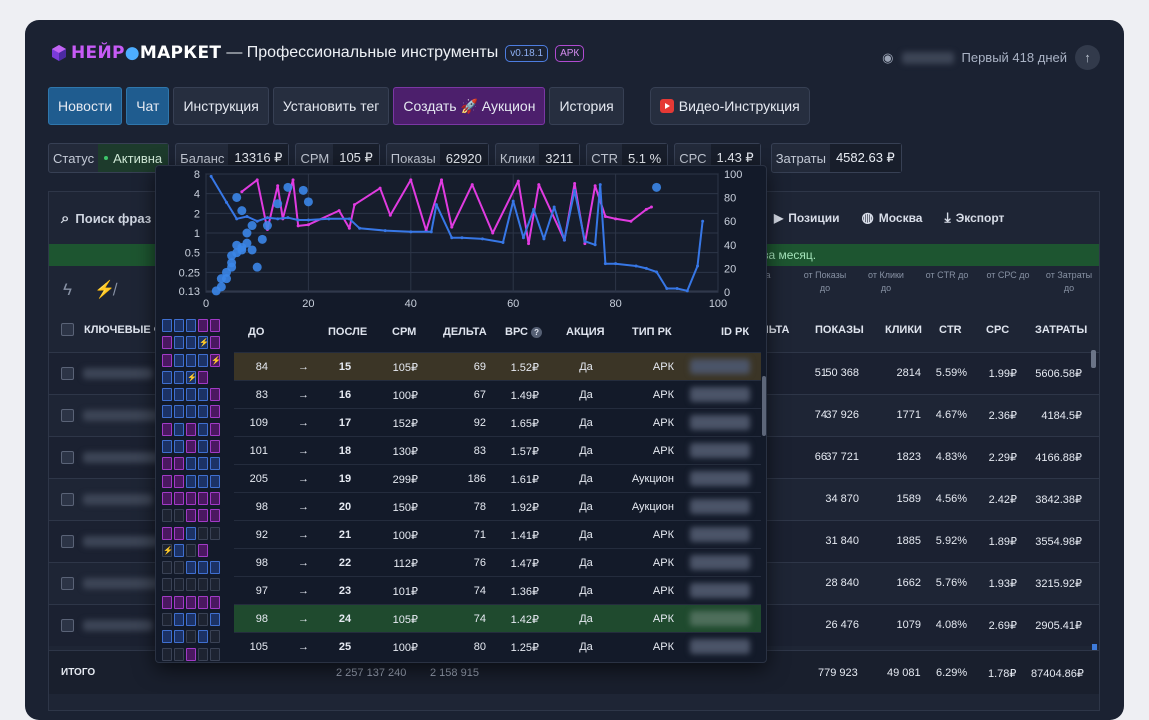  What do you see at coordinates (1093, 359) in the screenshot?
I see `table-scrollbar` at bounding box center [1093, 359].